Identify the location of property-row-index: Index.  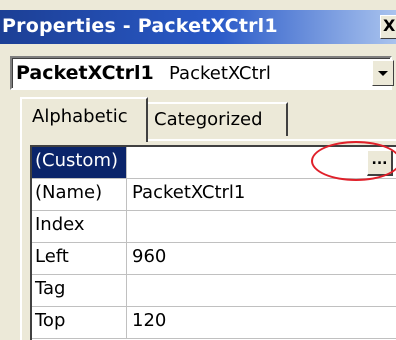
(214, 227).